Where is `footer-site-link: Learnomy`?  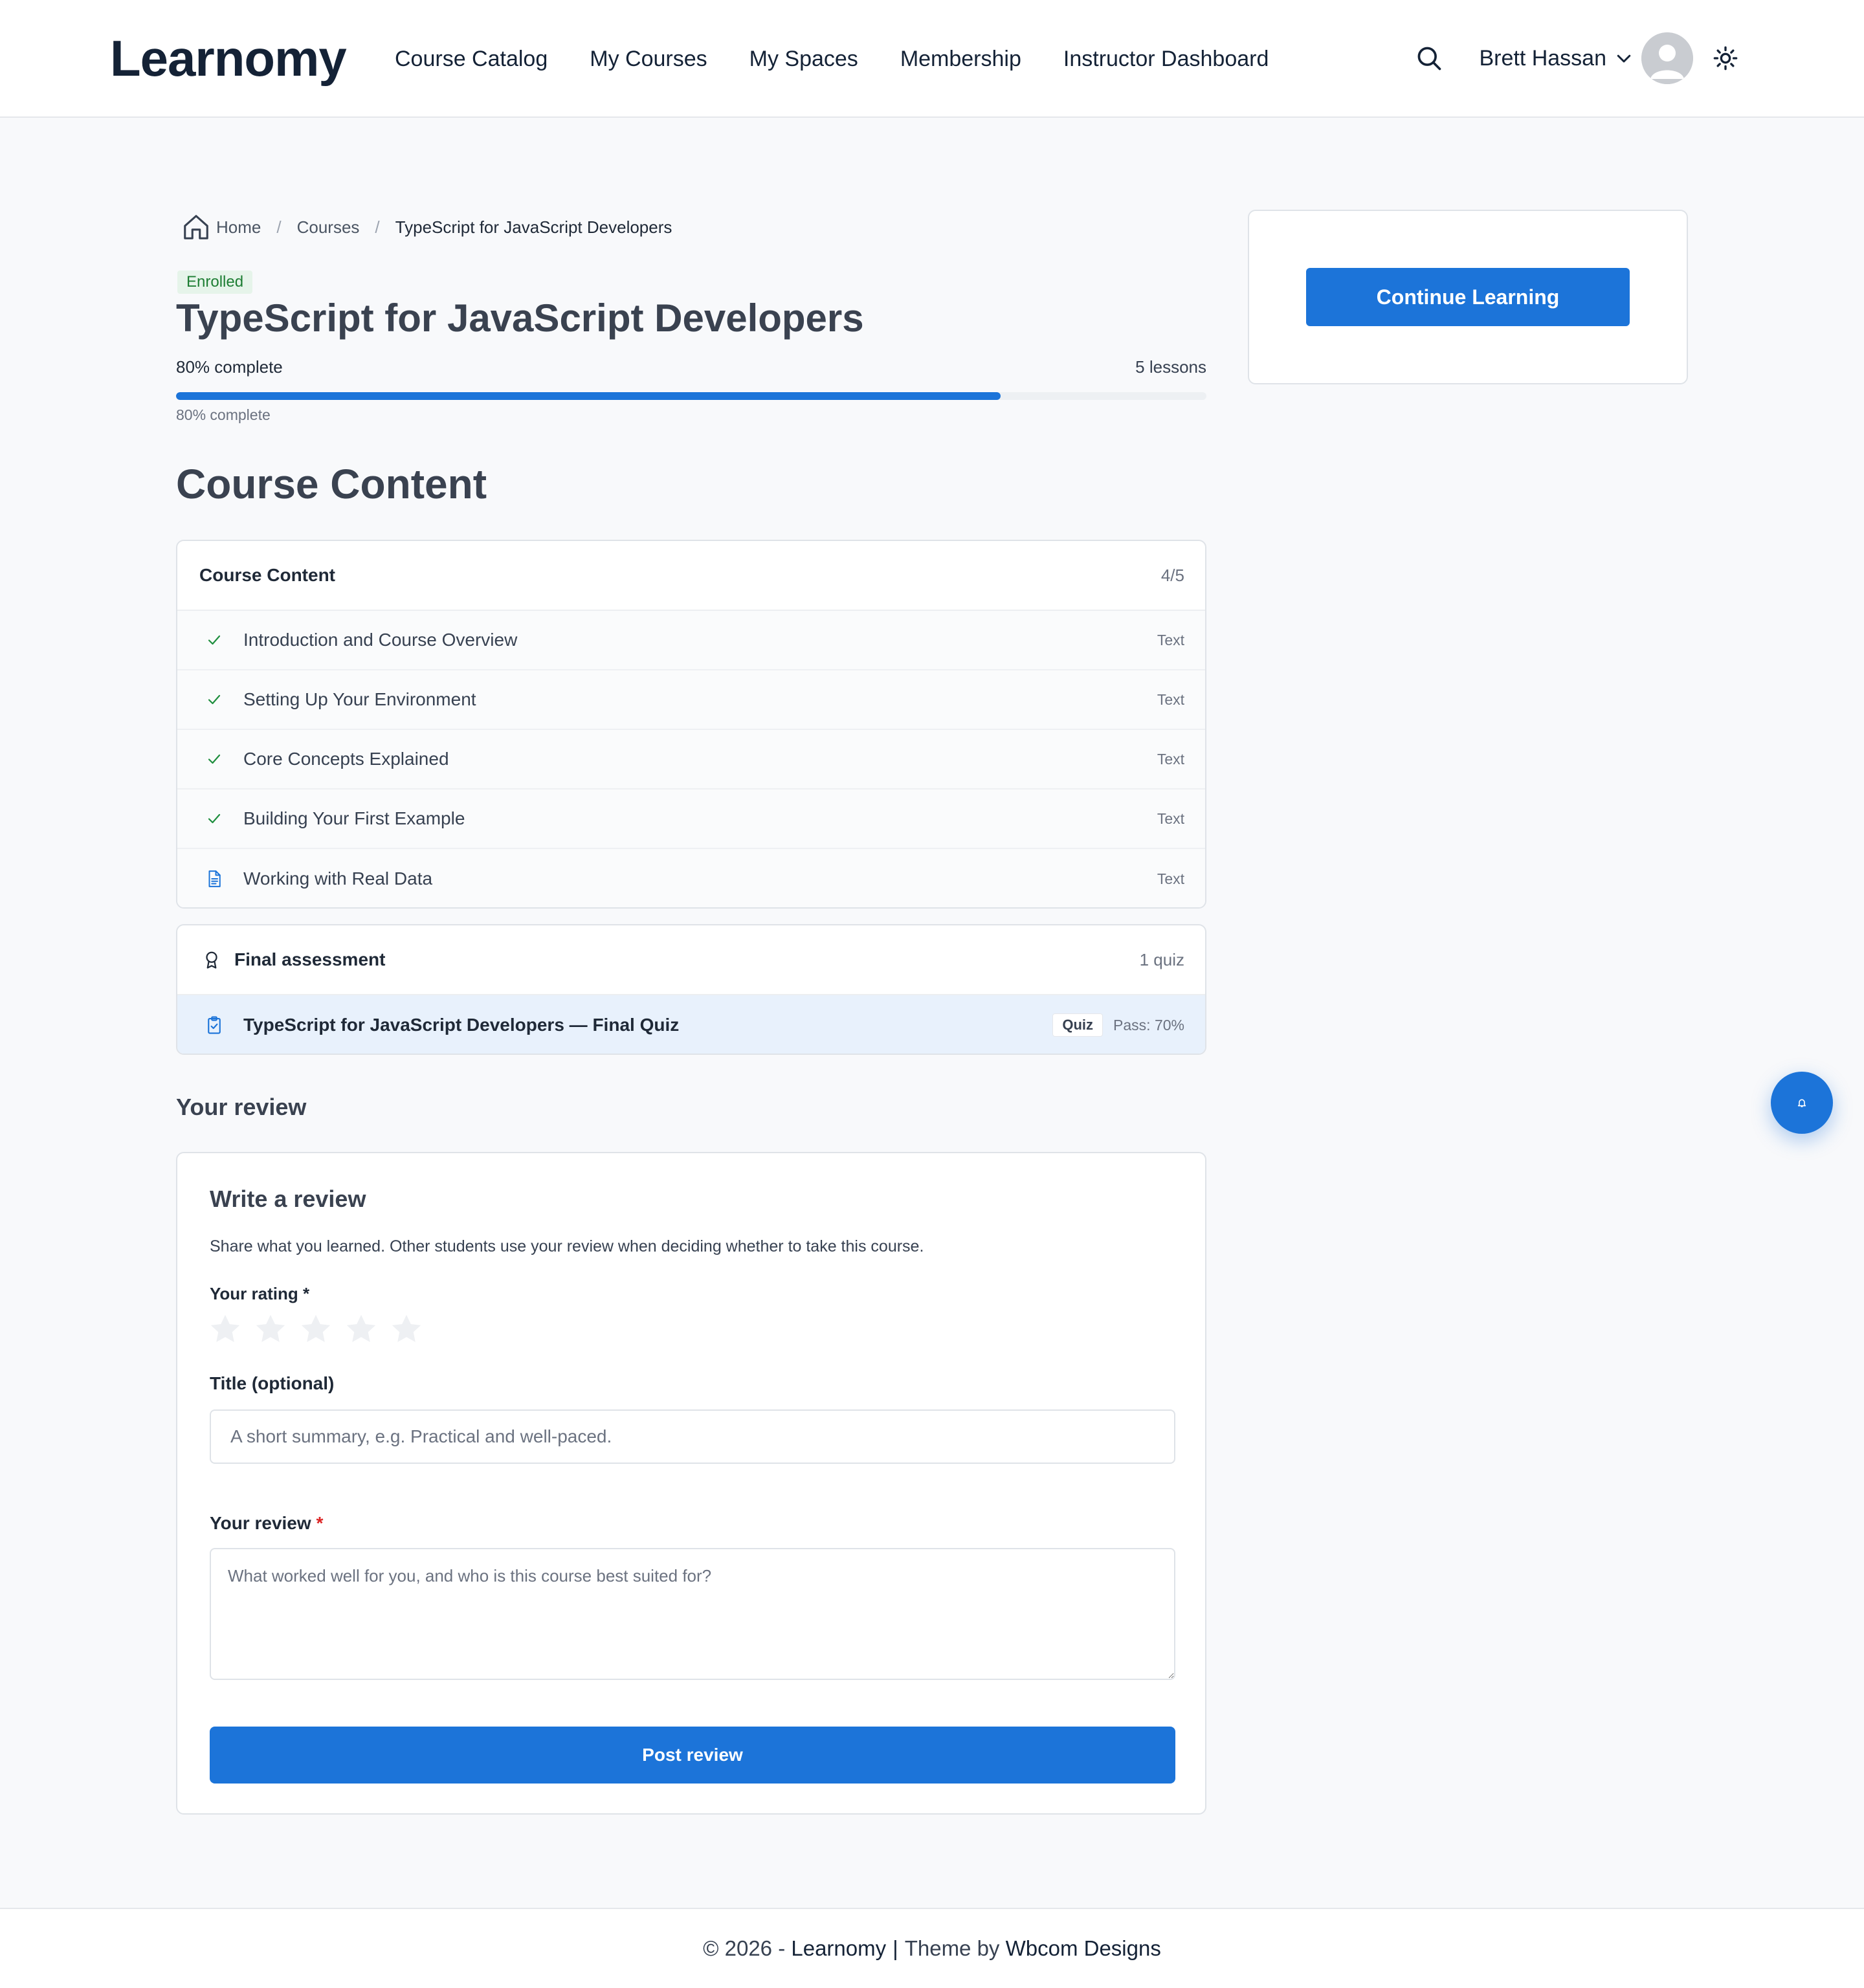
footer-site-link: Learnomy is located at coordinates (839, 1948).